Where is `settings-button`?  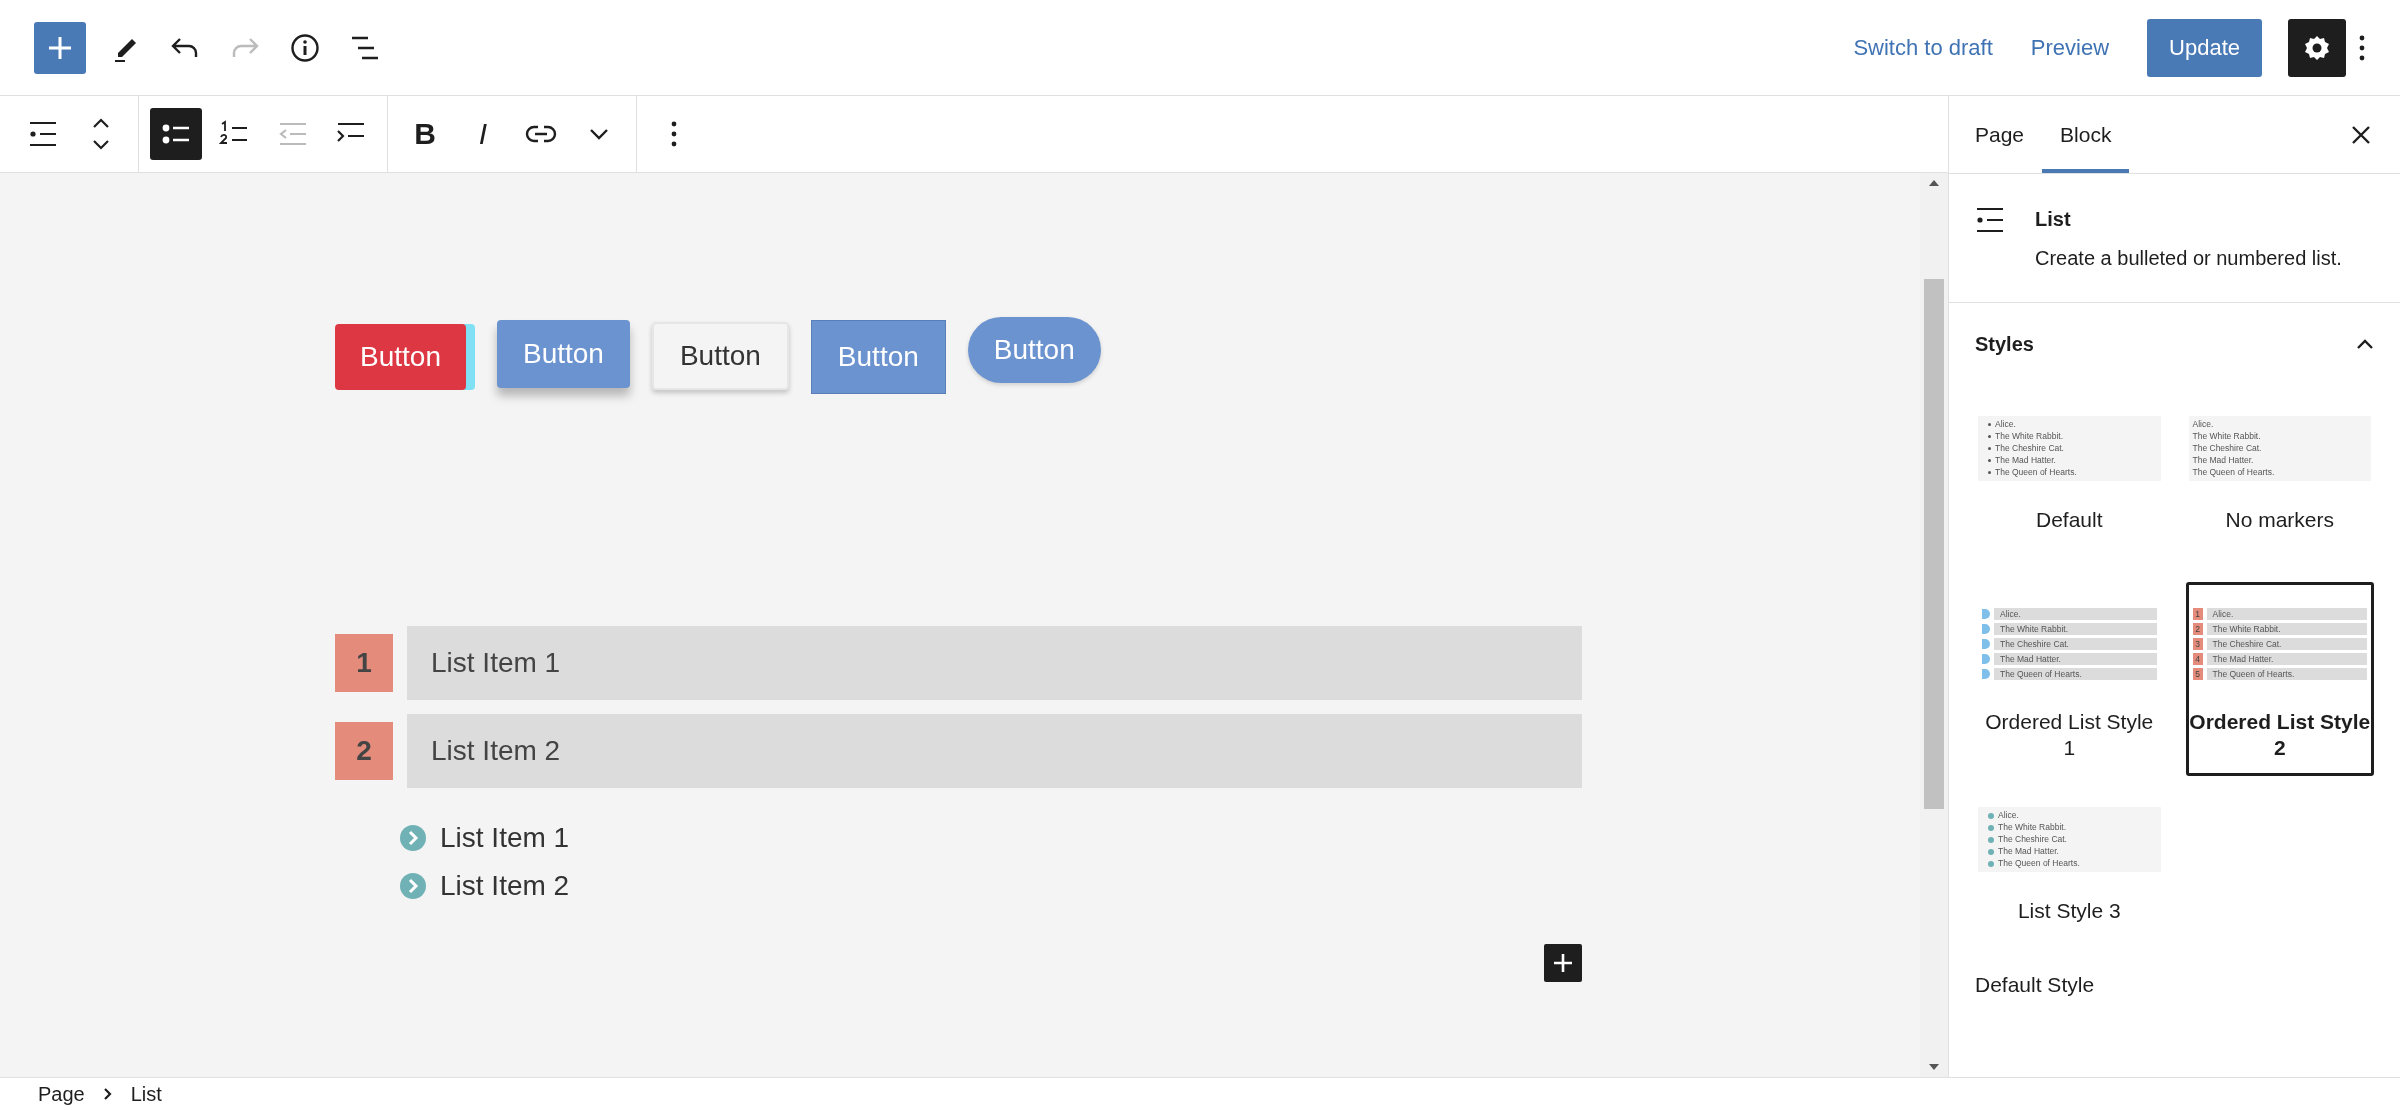 settings-button is located at coordinates (2317, 47).